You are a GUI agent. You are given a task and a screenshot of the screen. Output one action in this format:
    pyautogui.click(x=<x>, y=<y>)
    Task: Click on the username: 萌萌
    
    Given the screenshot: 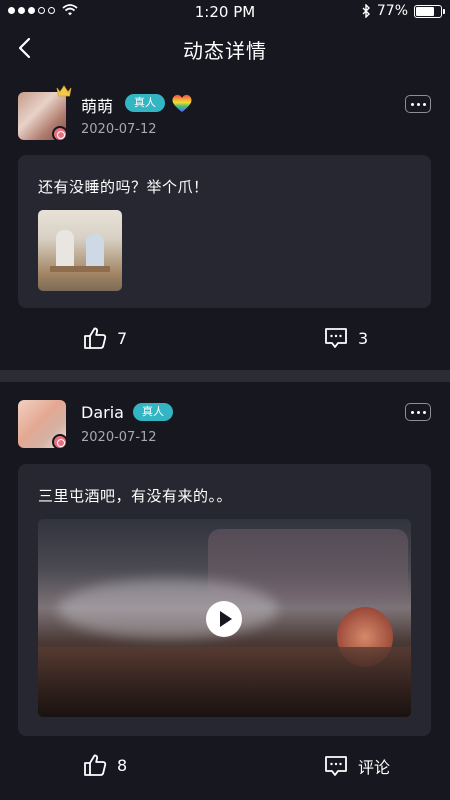 What is the action you would take?
    pyautogui.click(x=97, y=106)
    